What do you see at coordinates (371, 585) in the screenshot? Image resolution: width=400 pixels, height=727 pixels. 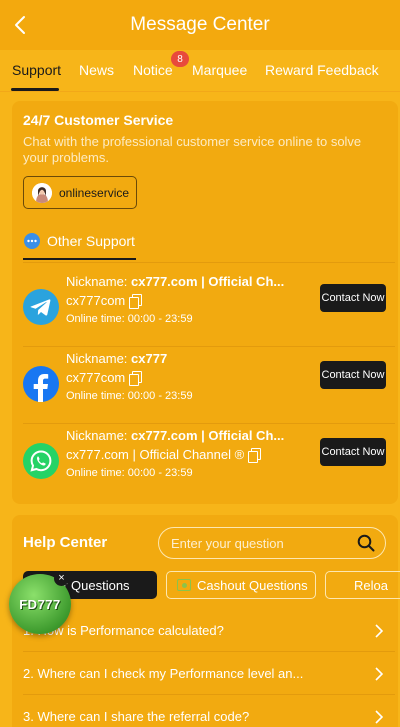 I see `chip-label: Reloa` at bounding box center [371, 585].